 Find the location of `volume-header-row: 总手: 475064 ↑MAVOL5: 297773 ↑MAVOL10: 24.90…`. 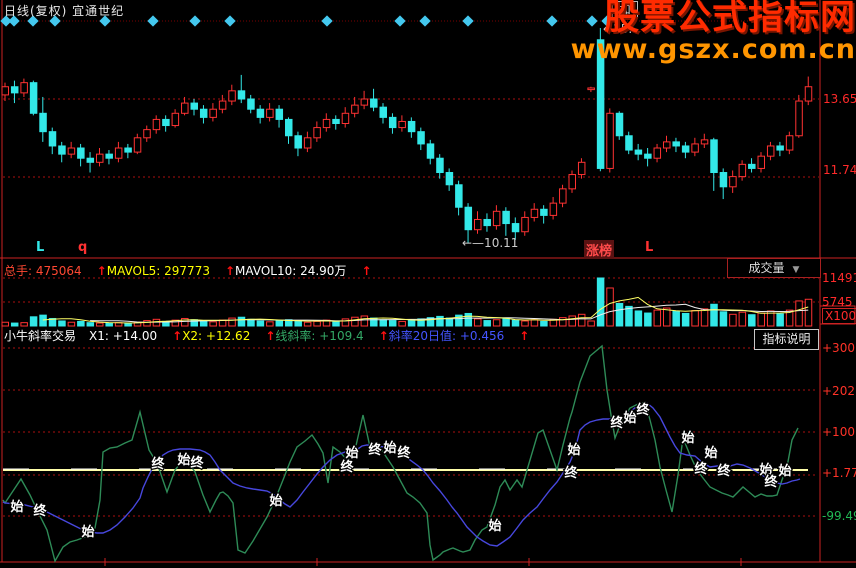

volume-header-row: 总手: 475064 ↑MAVOL5: 297773 ↑MAVOL10: 24.90… is located at coordinates (188, 270).